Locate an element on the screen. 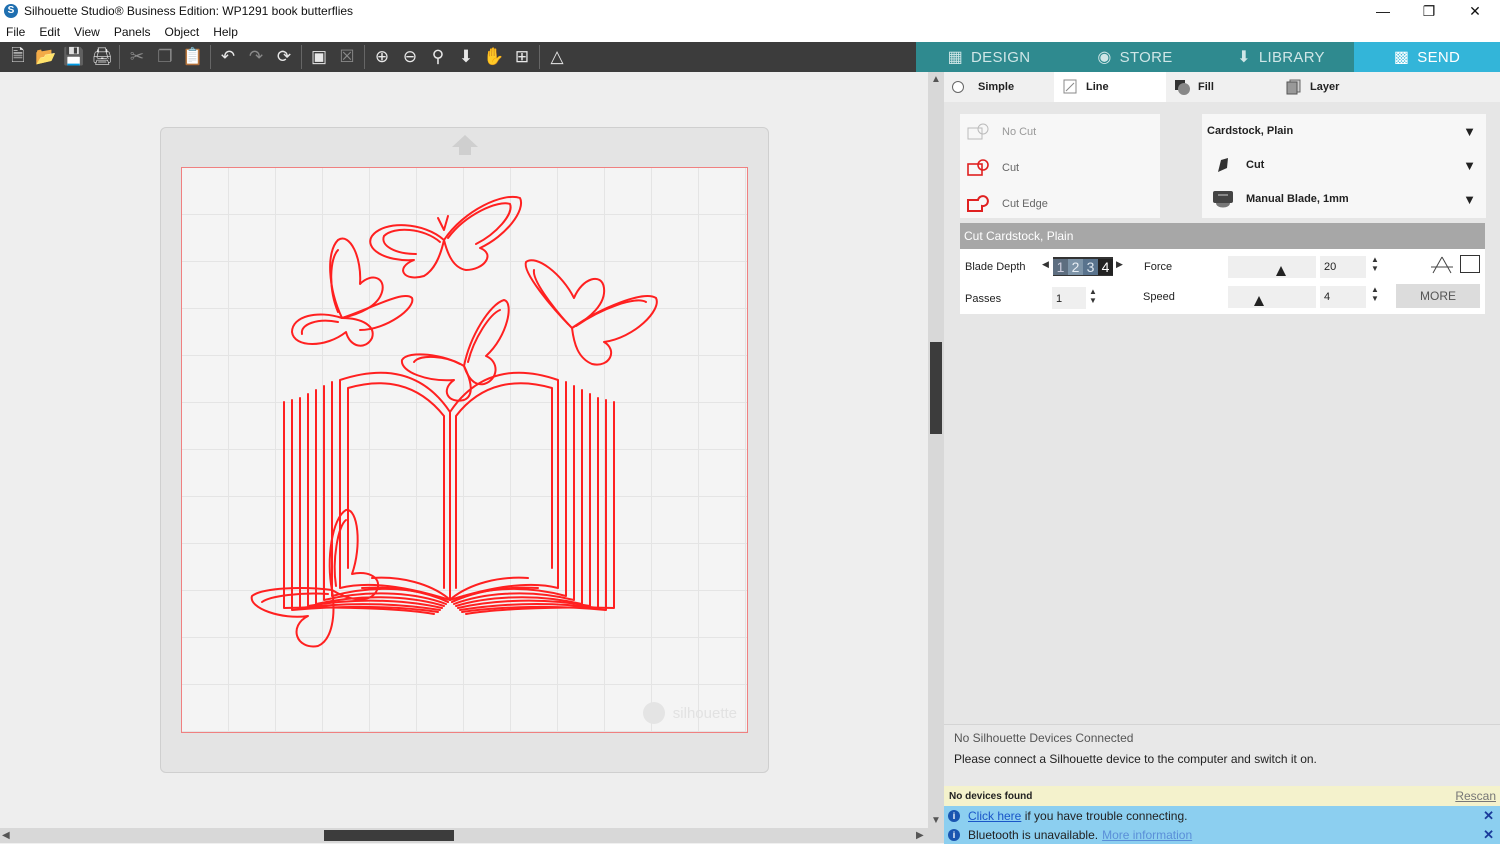 The image size is (1500, 844). tab-store: ◉ STORE is located at coordinates (1135, 57).